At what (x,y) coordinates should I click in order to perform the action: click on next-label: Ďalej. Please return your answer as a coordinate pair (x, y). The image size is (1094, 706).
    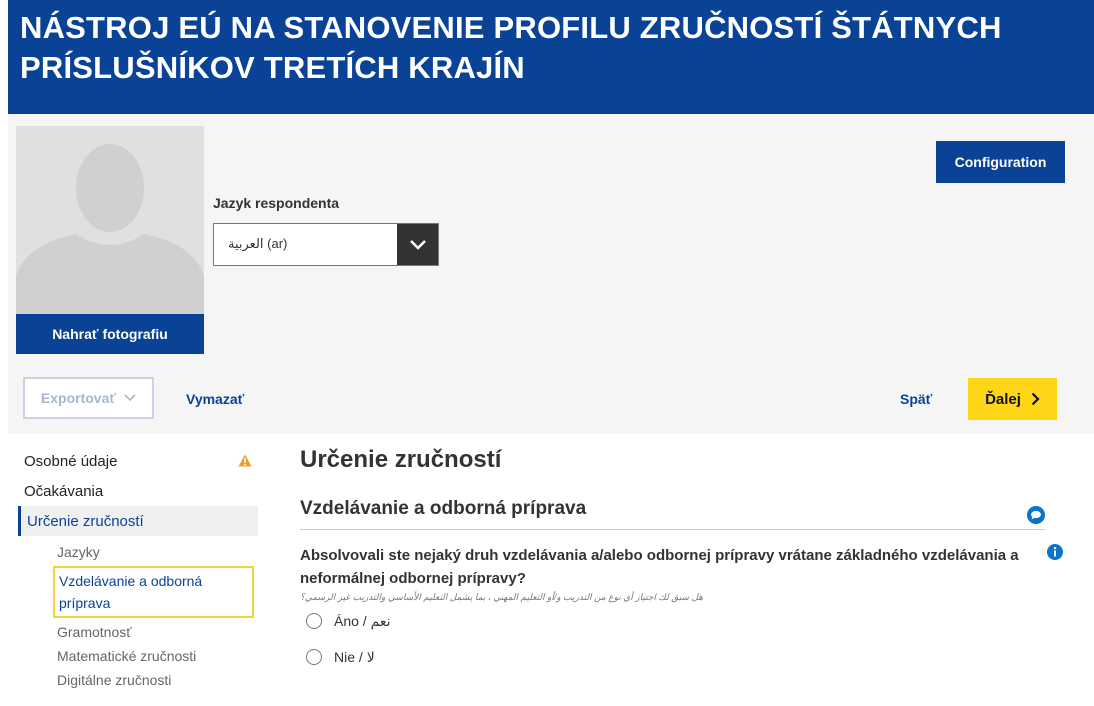
    Looking at the image, I should click on (1003, 399).